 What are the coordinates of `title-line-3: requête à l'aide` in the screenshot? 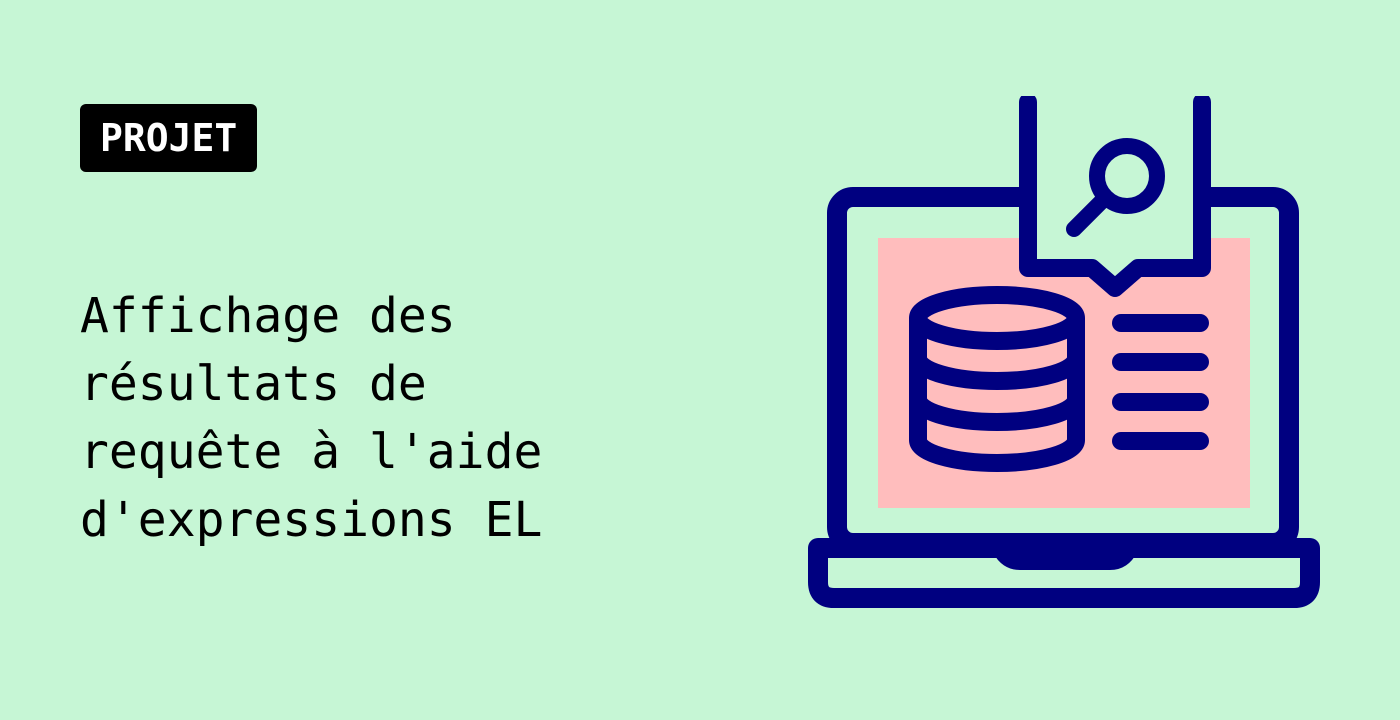 It's located at (311, 452).